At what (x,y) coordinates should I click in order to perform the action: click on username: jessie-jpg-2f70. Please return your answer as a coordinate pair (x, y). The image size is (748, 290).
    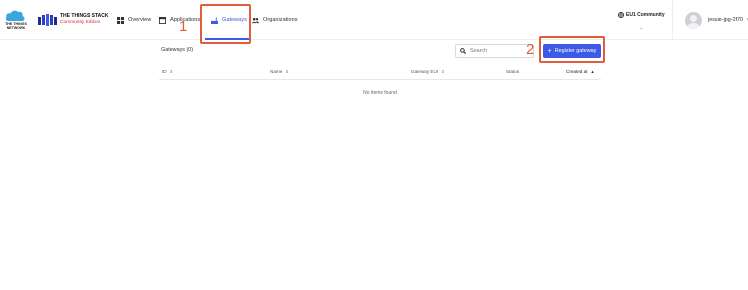
    Looking at the image, I should click on (726, 20).